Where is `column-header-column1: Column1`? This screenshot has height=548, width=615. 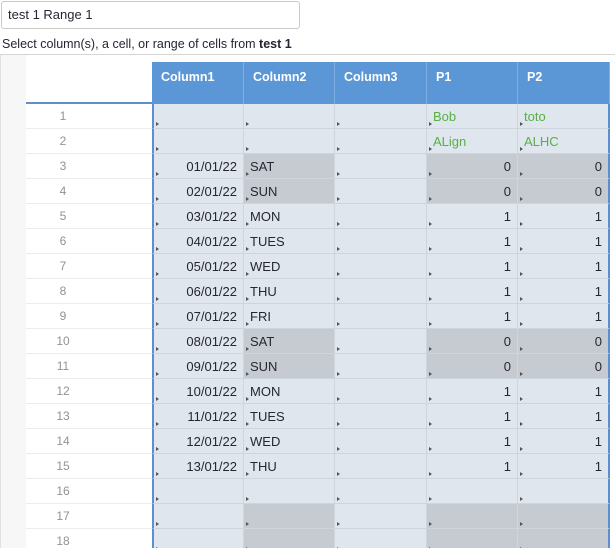
column-header-column1: Column1 is located at coordinates (198, 83).